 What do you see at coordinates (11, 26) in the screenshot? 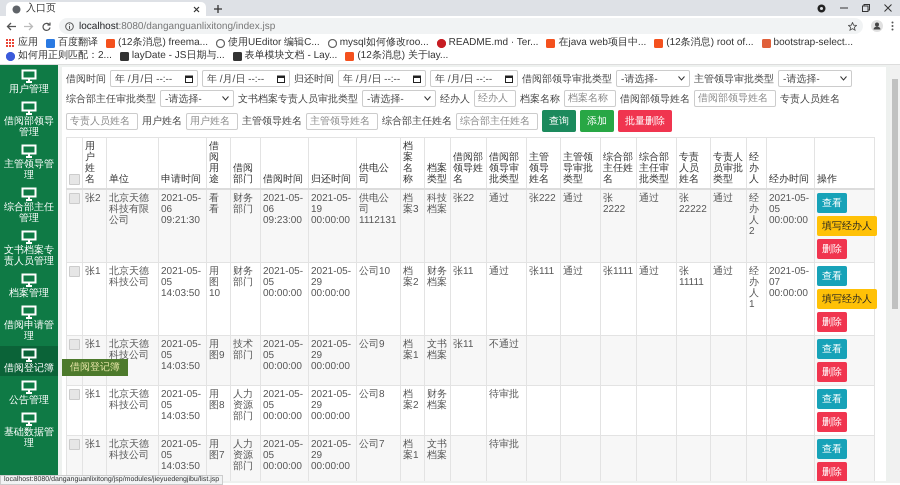
I see `back-icon` at bounding box center [11, 26].